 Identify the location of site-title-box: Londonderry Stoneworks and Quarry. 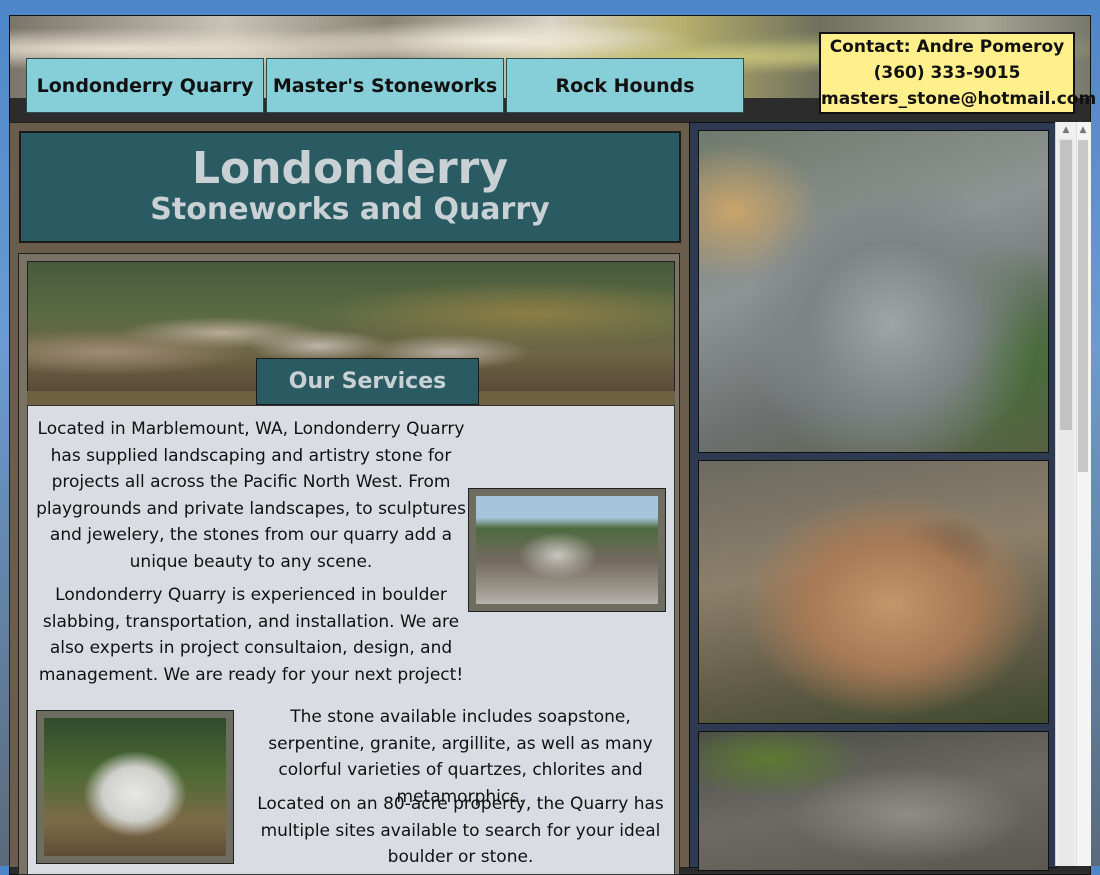
(350, 187).